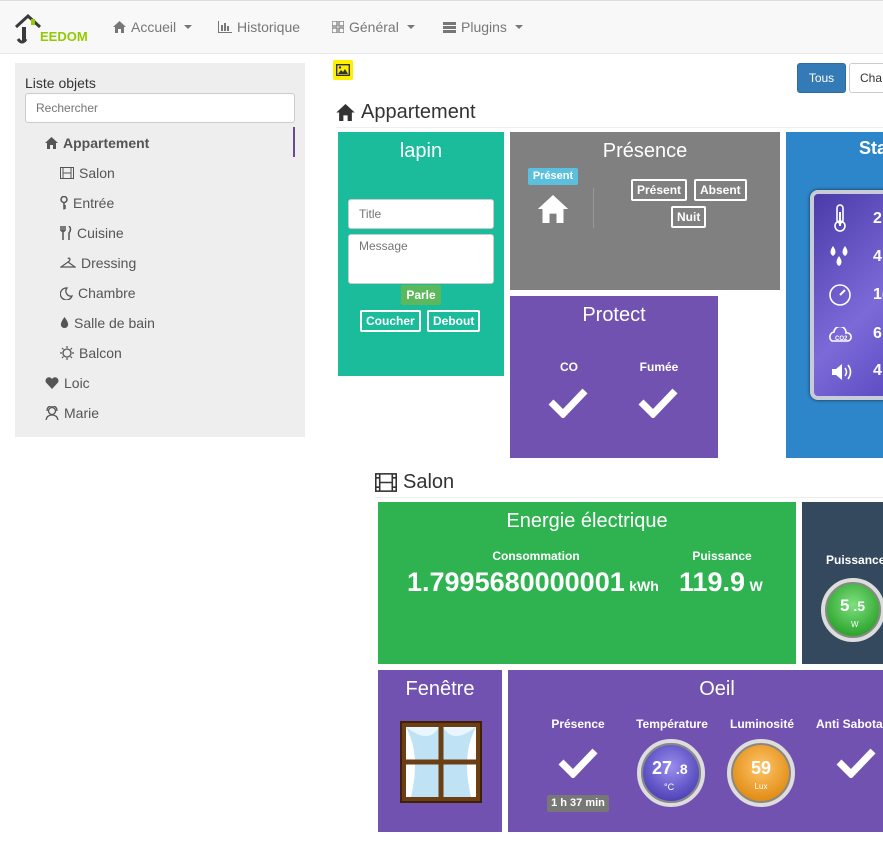  Describe the element at coordinates (877, 256) in the screenshot. I see `humidity-value: 4` at that location.